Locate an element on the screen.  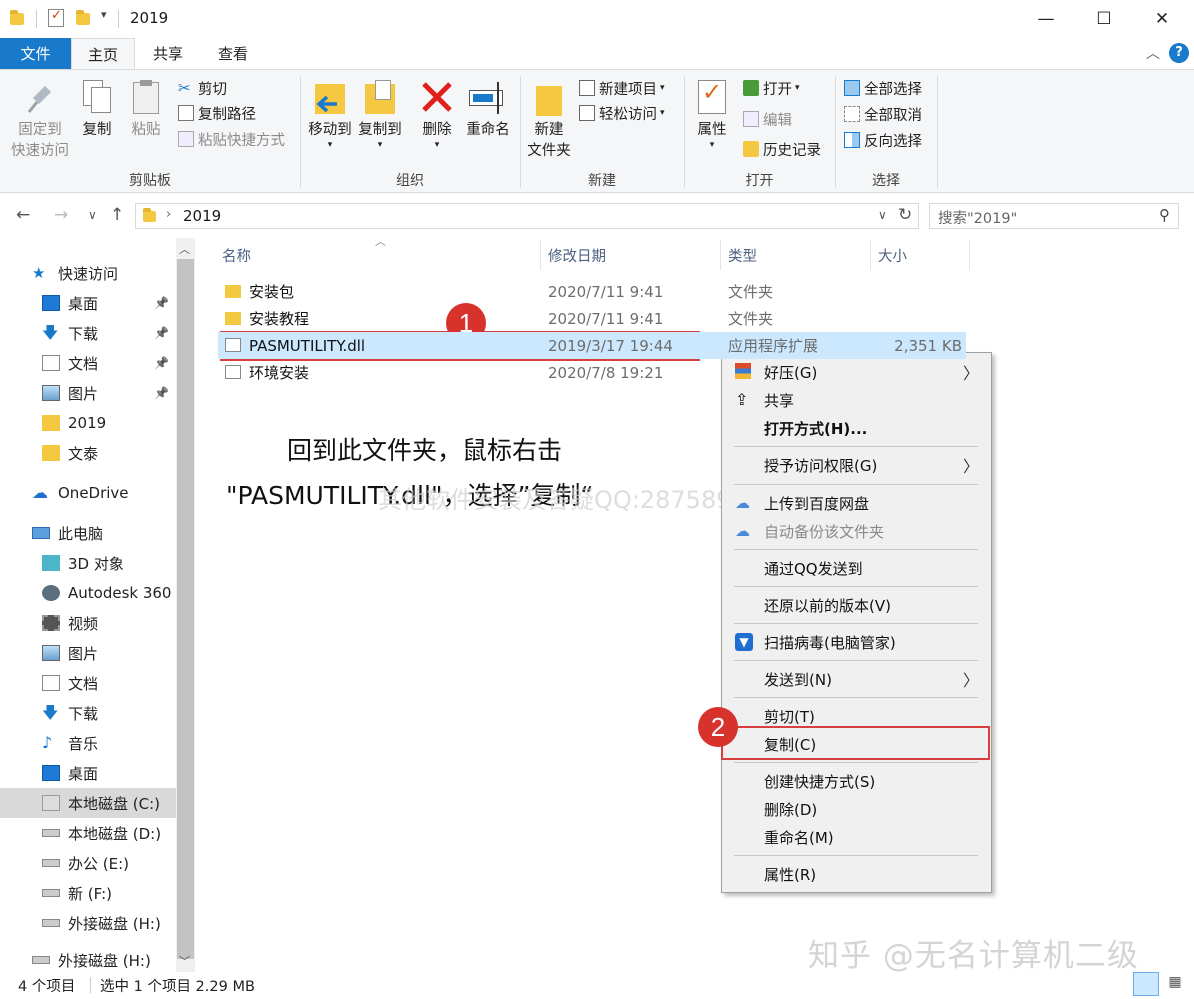
close-button: ✕ is located at coordinates (1162, 19).